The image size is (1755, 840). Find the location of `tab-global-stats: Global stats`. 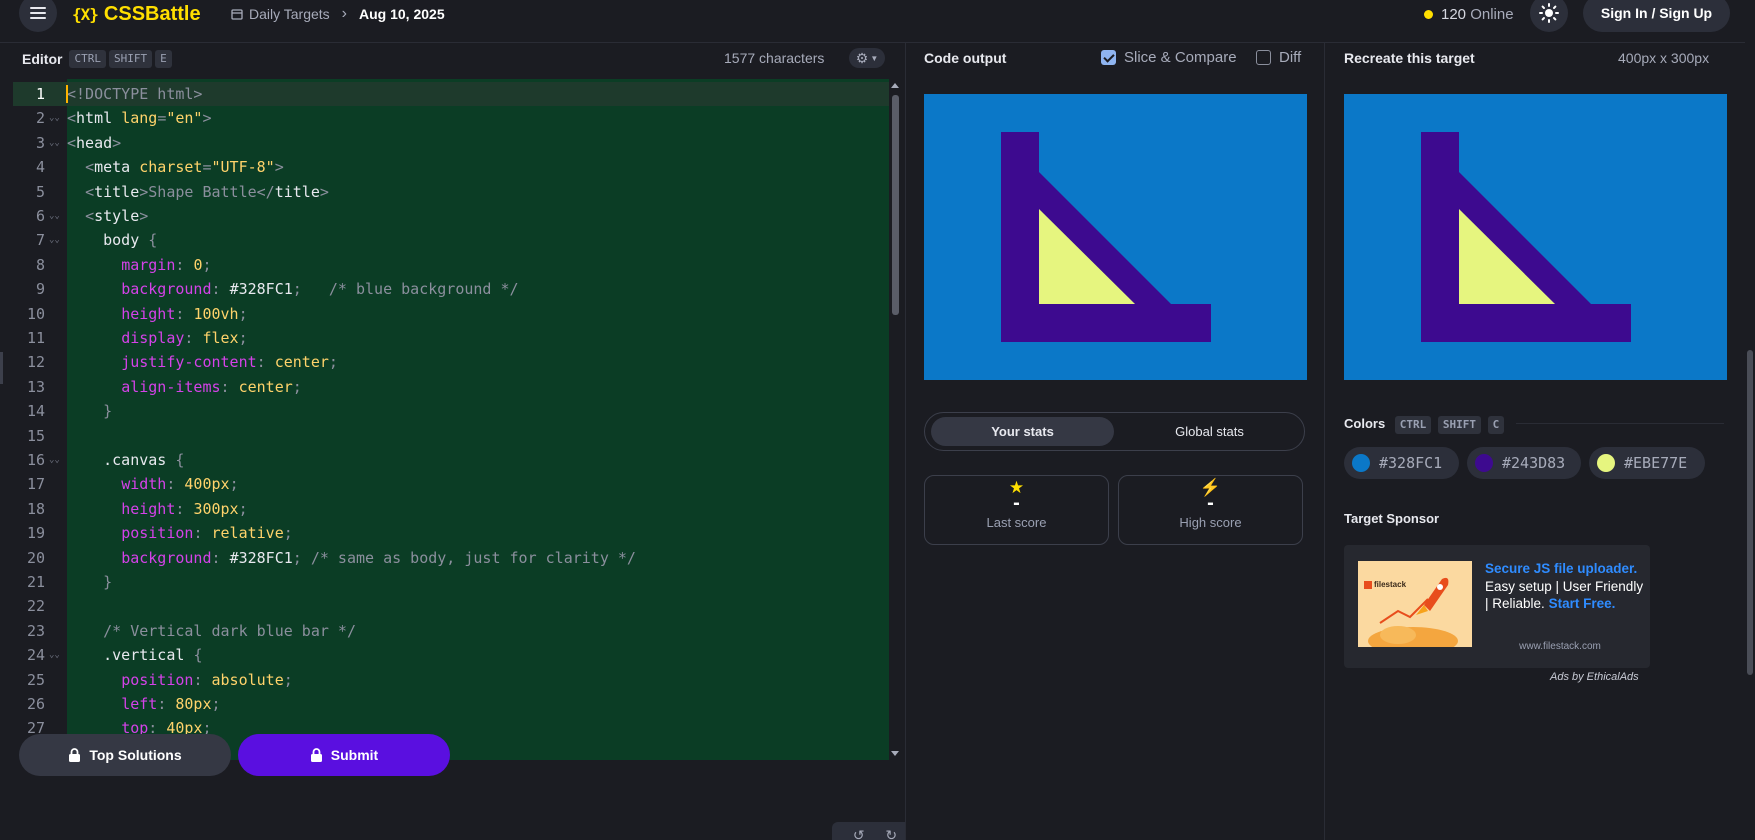

tab-global-stats: Global stats is located at coordinates (1209, 431).